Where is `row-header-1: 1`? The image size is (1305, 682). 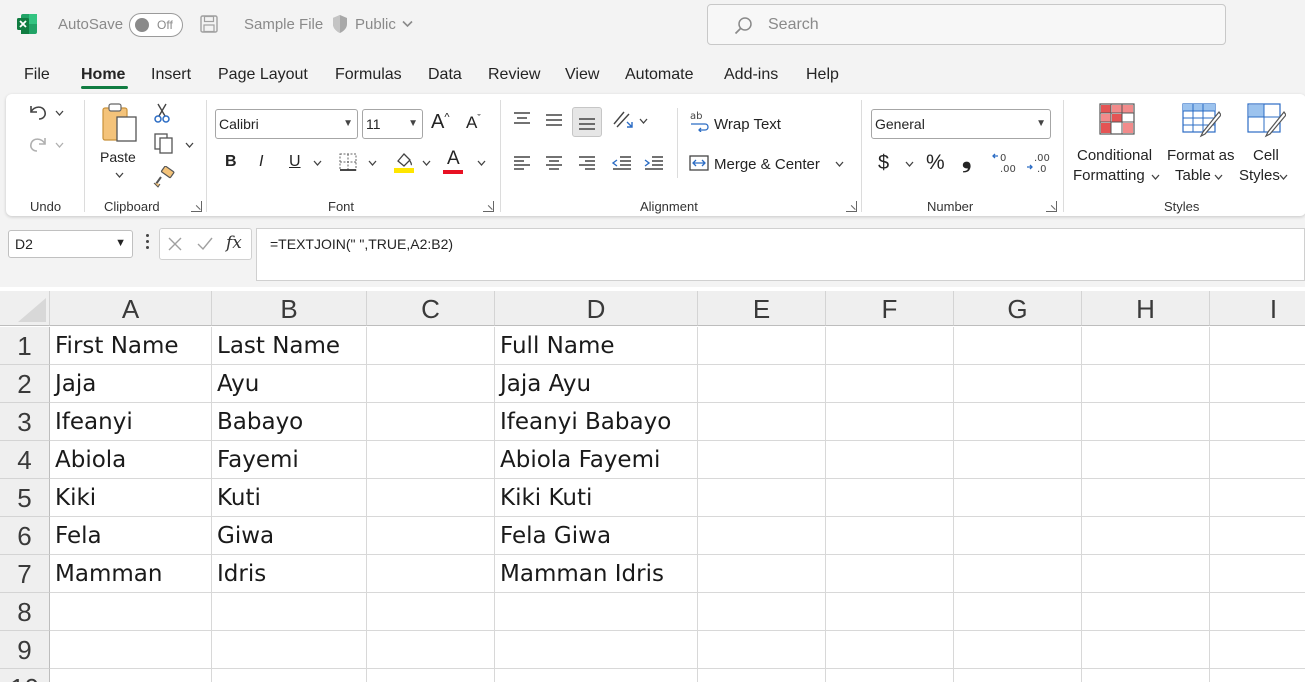 row-header-1: 1 is located at coordinates (25, 346).